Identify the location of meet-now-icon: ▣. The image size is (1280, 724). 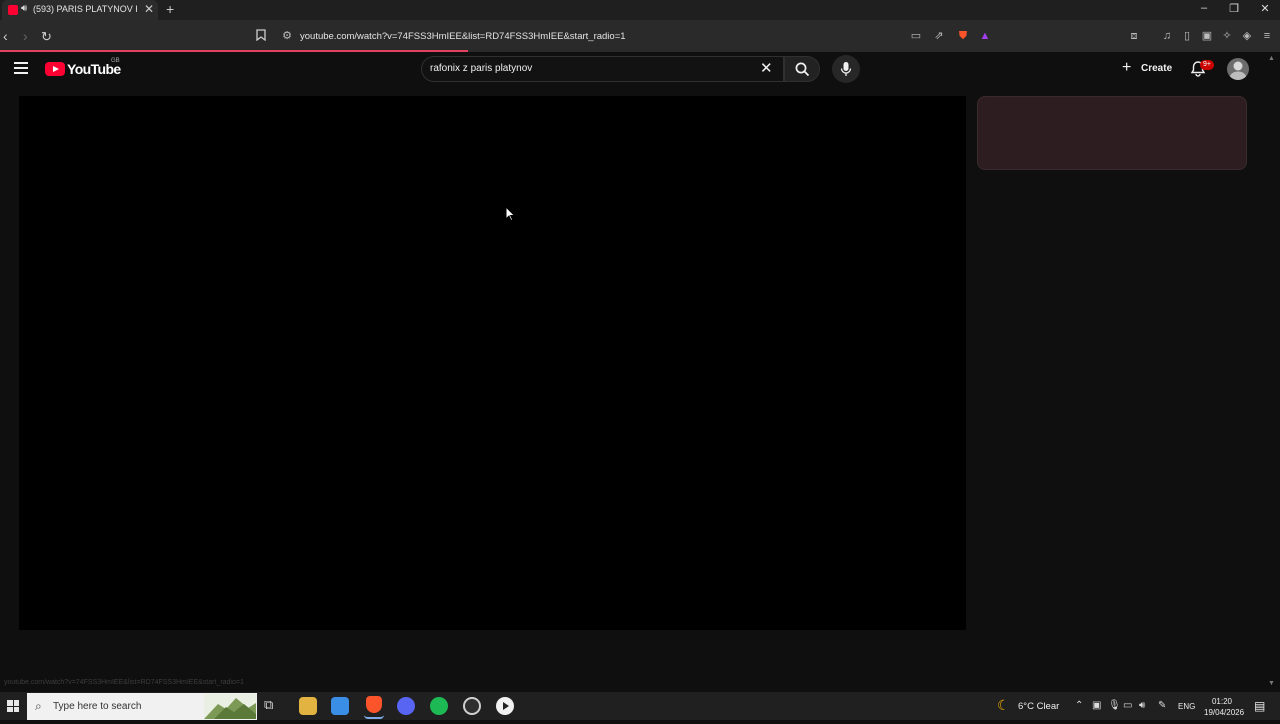
(1096, 705).